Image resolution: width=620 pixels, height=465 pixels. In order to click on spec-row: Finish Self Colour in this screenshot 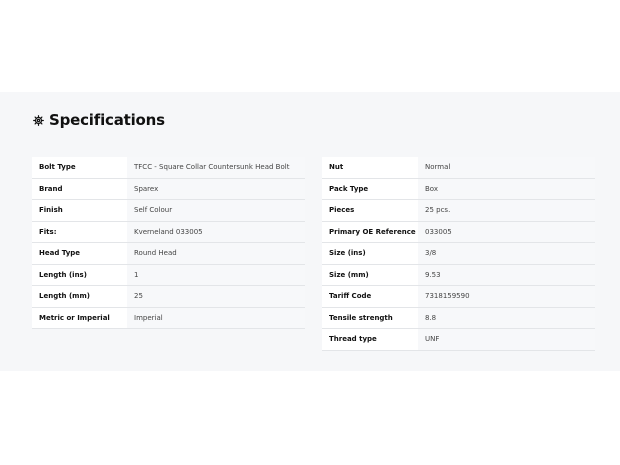, I will do `click(168, 210)`.